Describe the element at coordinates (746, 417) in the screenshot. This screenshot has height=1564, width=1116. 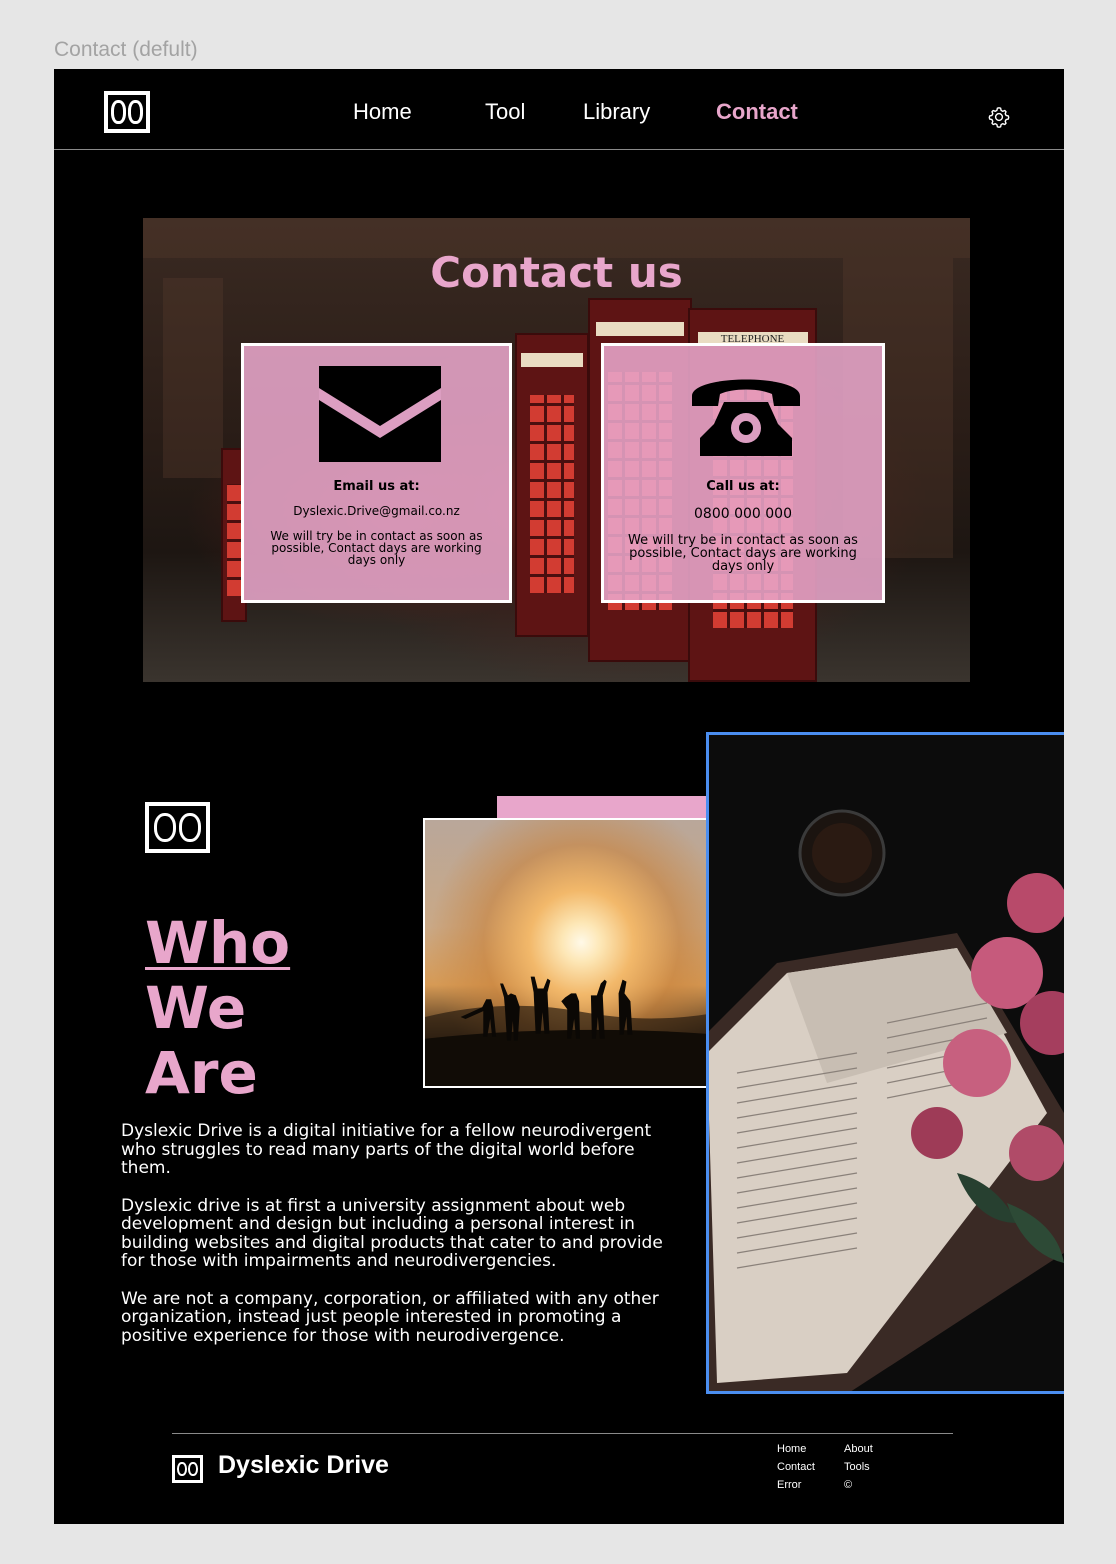
I see `telephone-icon` at that location.